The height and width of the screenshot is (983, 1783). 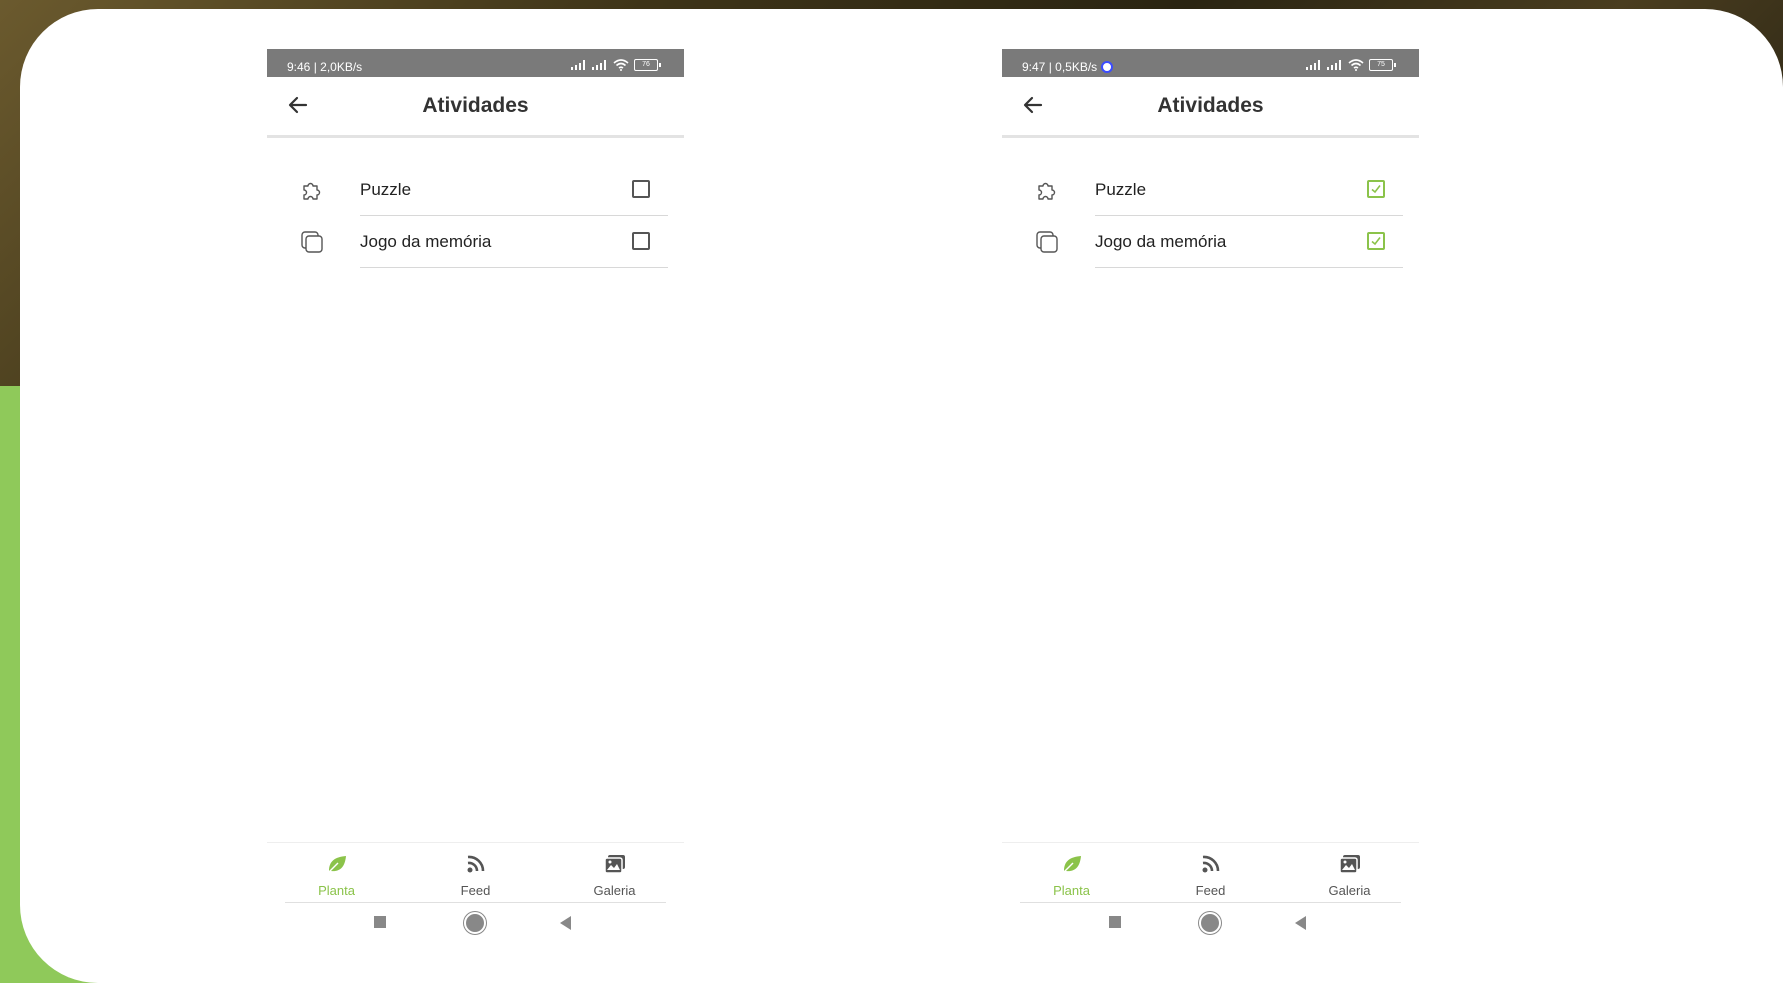 What do you see at coordinates (1107, 67) in the screenshot?
I see `sync-indicator-icon` at bounding box center [1107, 67].